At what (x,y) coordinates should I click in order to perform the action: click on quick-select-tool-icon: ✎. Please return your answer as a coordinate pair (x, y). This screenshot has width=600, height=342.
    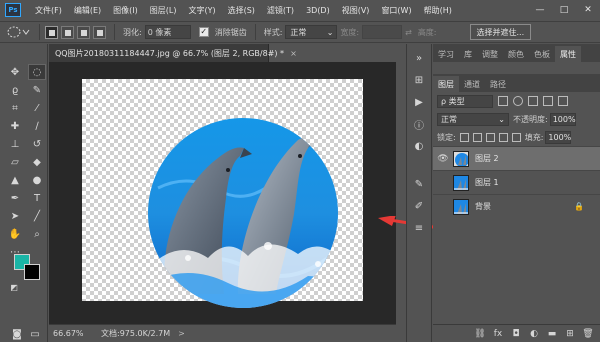
    Looking at the image, I should click on (37, 90).